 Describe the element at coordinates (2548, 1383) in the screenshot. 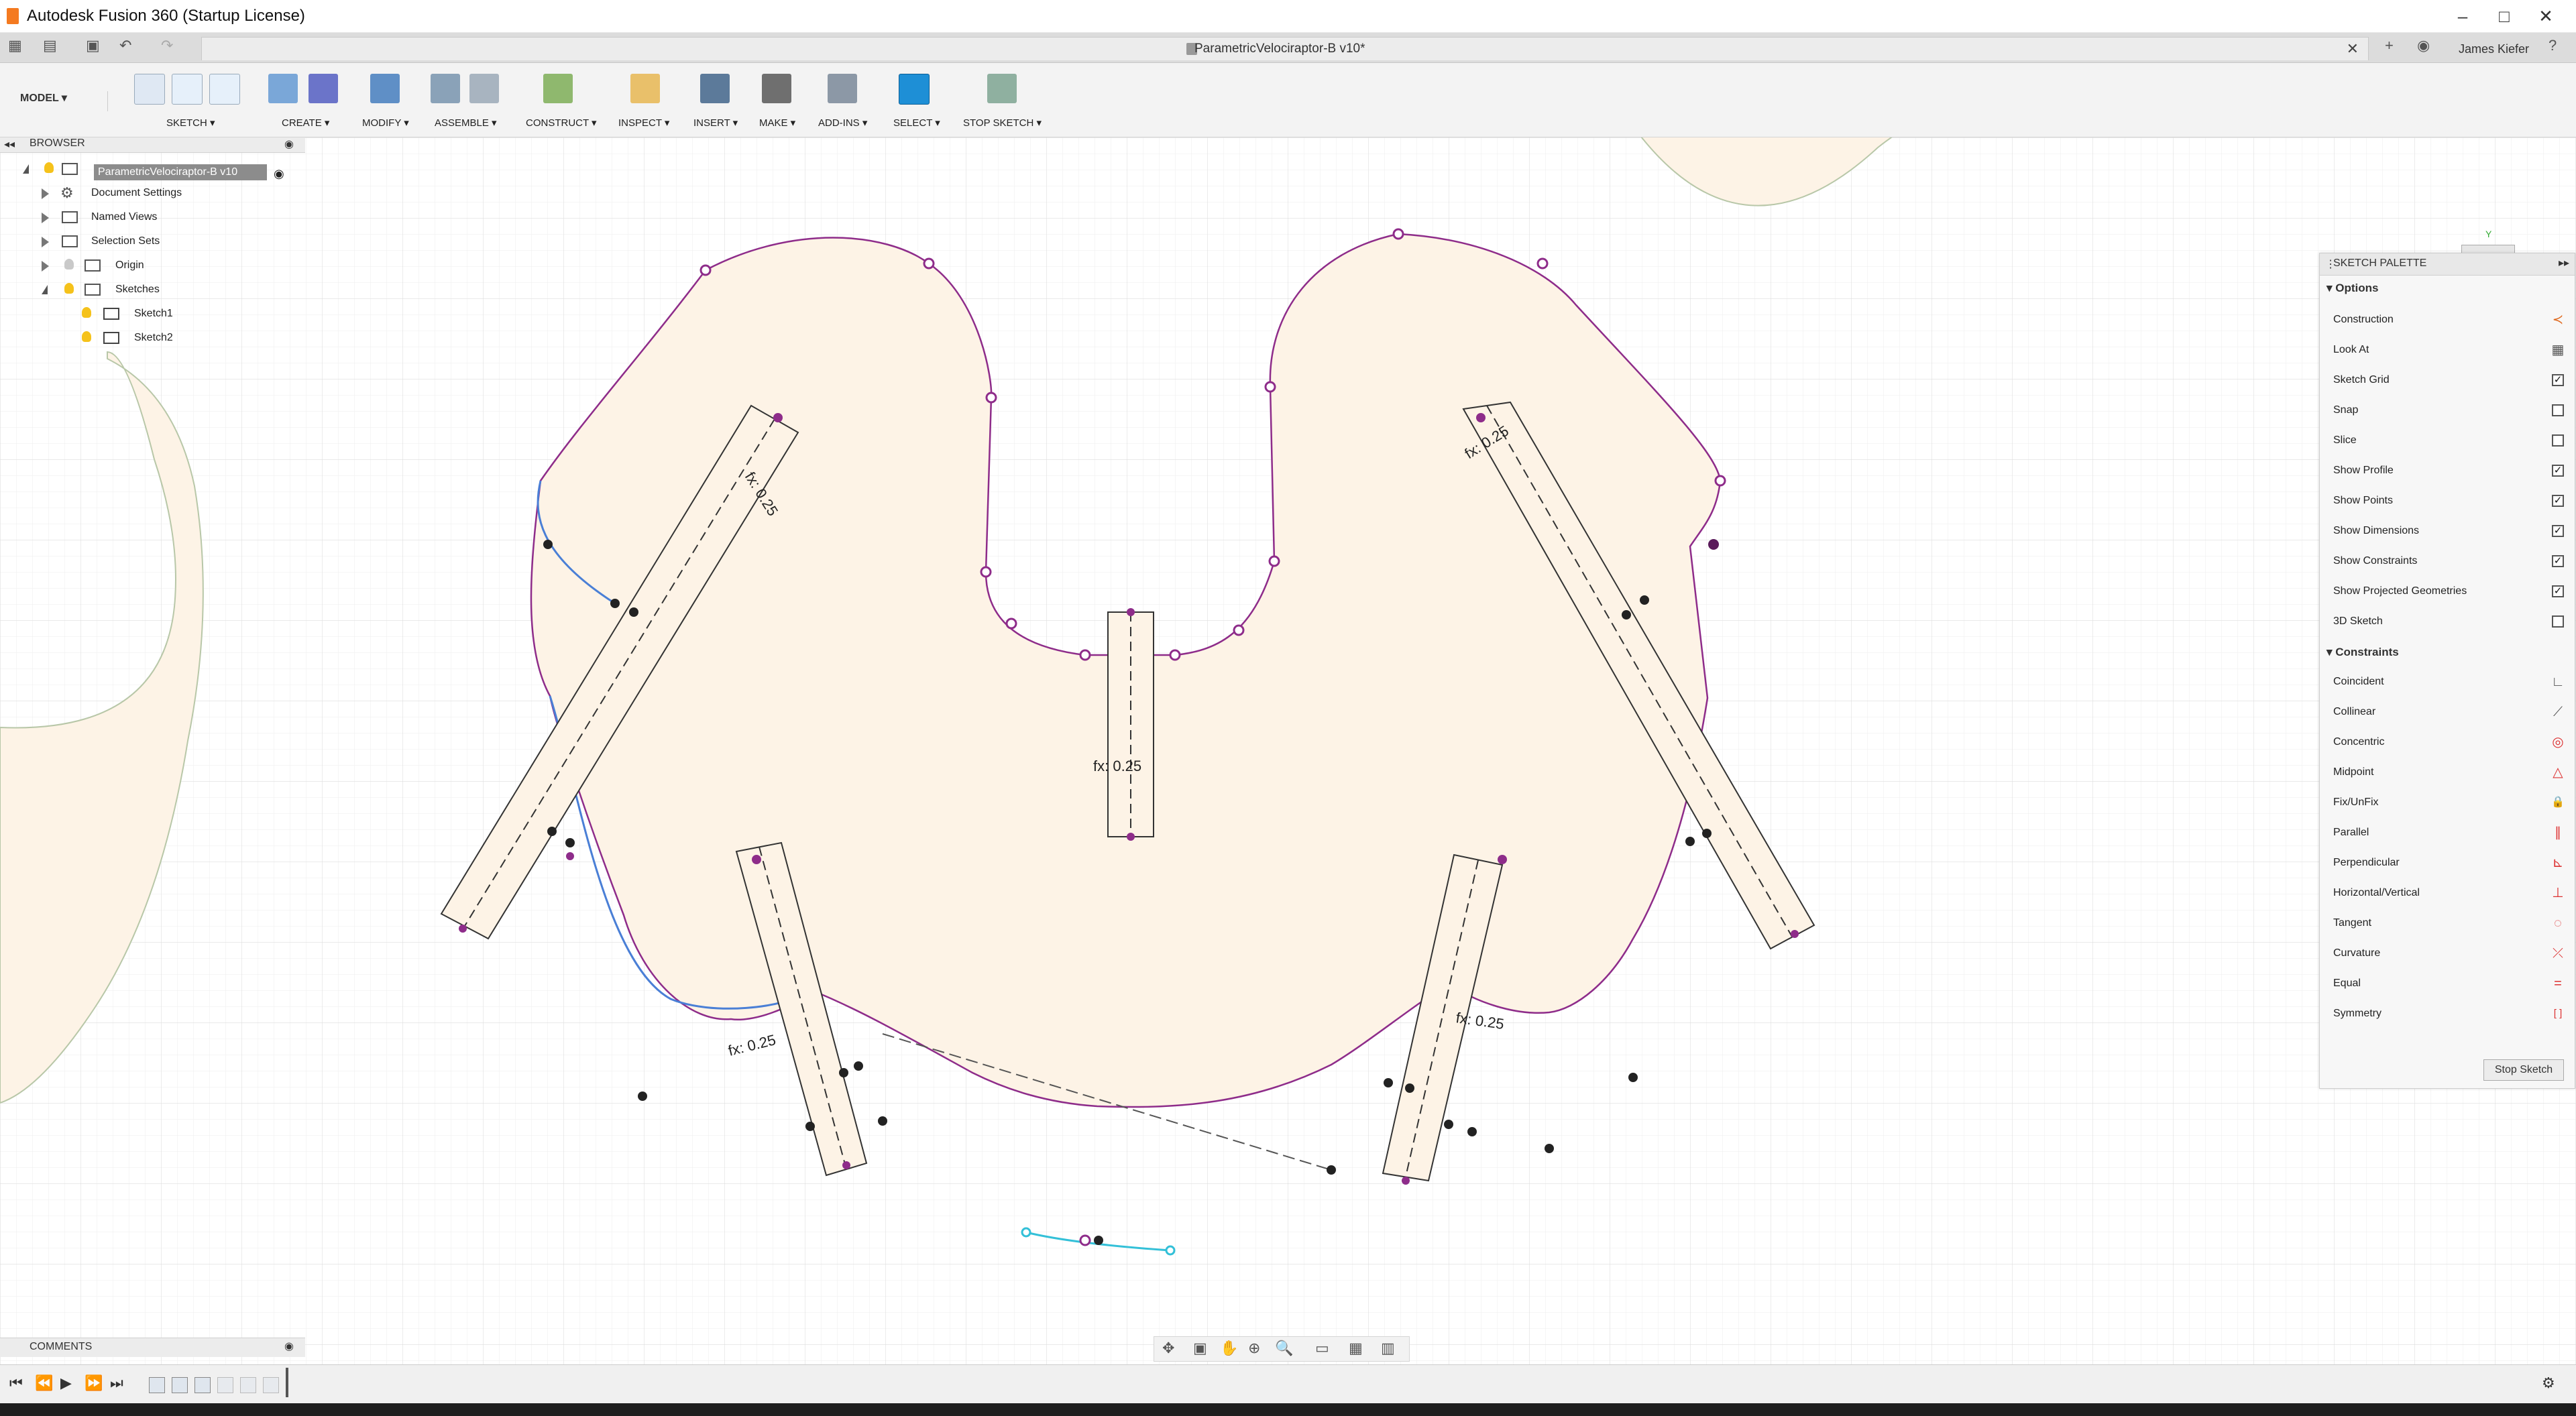

I see `timeline-settings-icon: ⚙` at that location.